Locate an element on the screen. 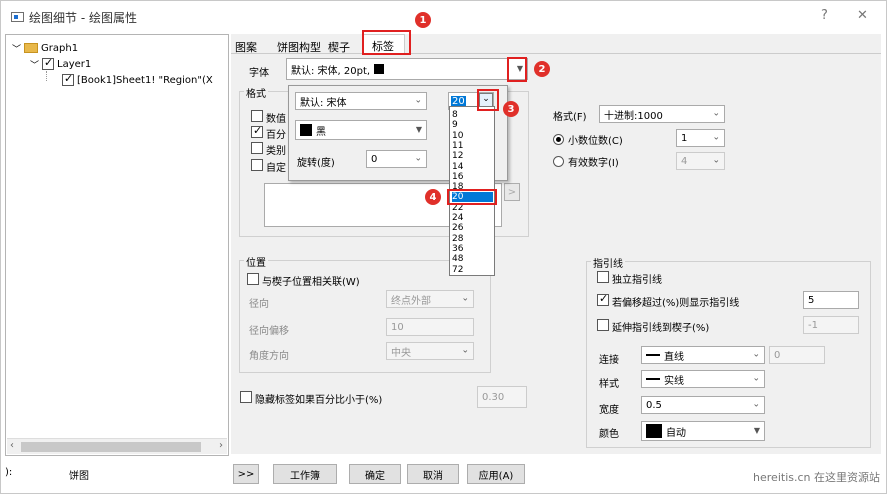 The width and height of the screenshot is (887, 494). rotate-value: 0 is located at coordinates (374, 159).